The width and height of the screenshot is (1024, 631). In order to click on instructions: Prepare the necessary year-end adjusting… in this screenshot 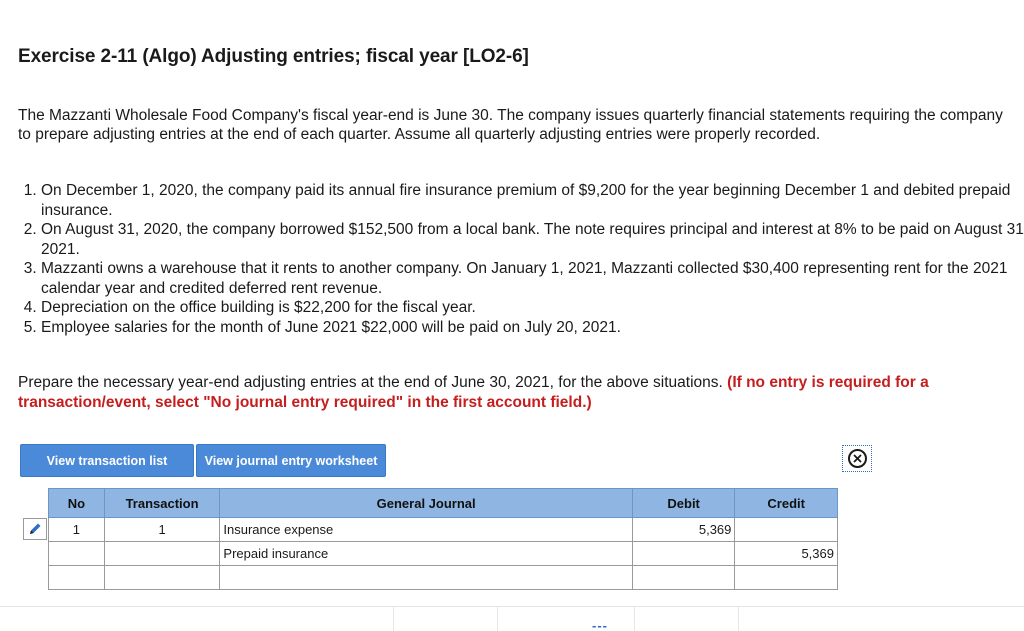, I will do `click(518, 392)`.